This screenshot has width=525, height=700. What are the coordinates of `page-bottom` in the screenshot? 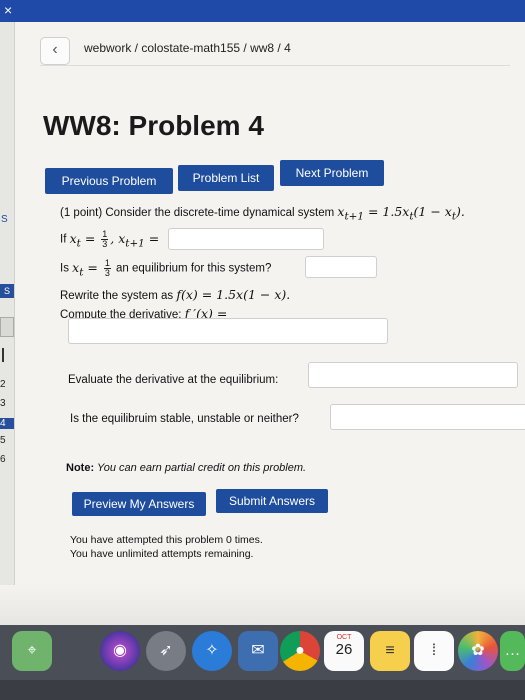 It's located at (262, 605).